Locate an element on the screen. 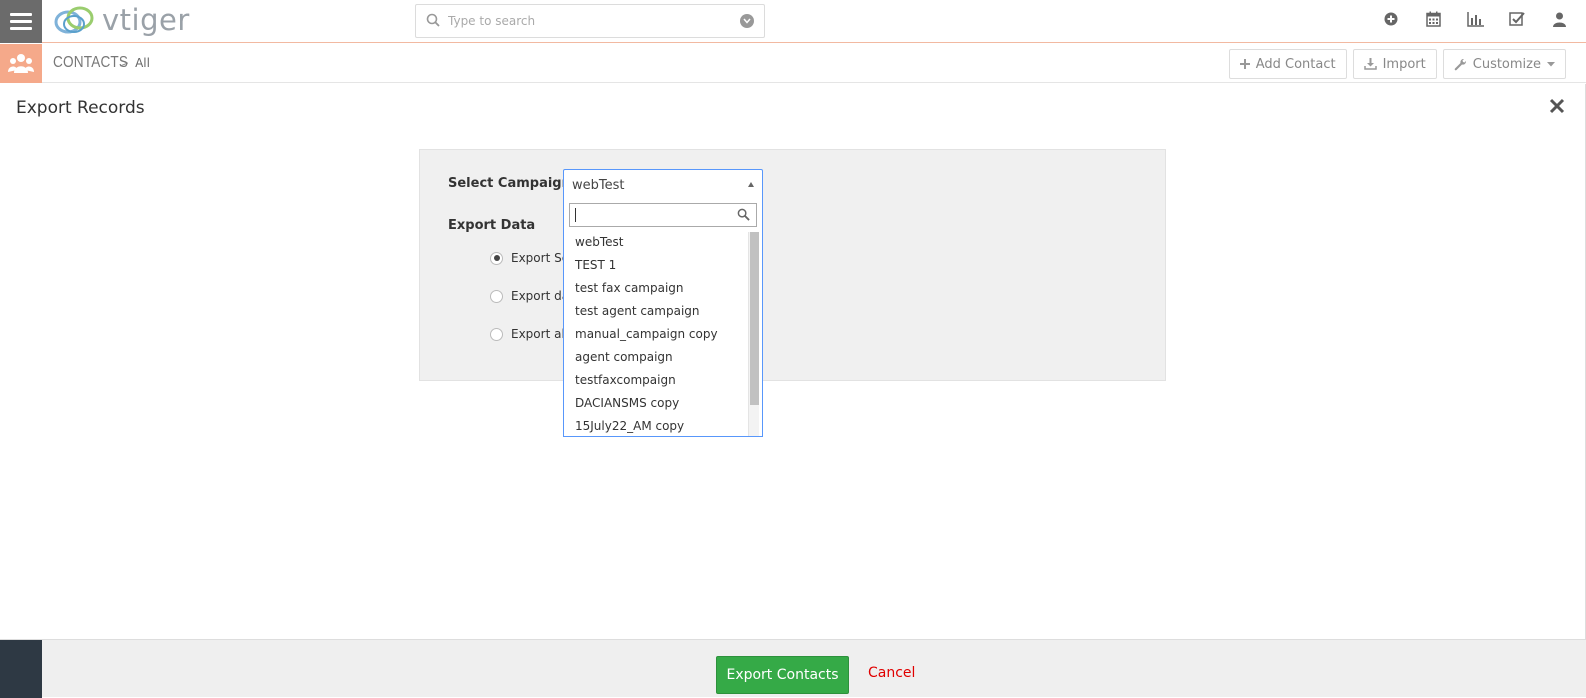 The height and width of the screenshot is (698, 1586). radio-label: Export da is located at coordinates (540, 296).